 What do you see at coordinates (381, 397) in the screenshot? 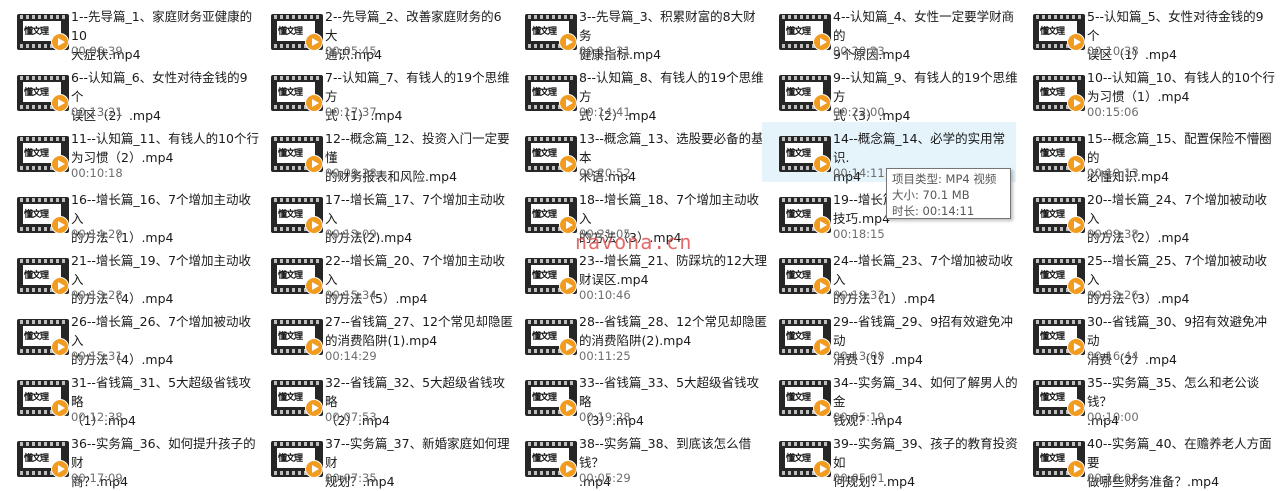
I see `file-item: 懂文理 32--省钱篇_32、5大超级省钱攻略 （2）.mp4 00:07:53` at bounding box center [381, 397].